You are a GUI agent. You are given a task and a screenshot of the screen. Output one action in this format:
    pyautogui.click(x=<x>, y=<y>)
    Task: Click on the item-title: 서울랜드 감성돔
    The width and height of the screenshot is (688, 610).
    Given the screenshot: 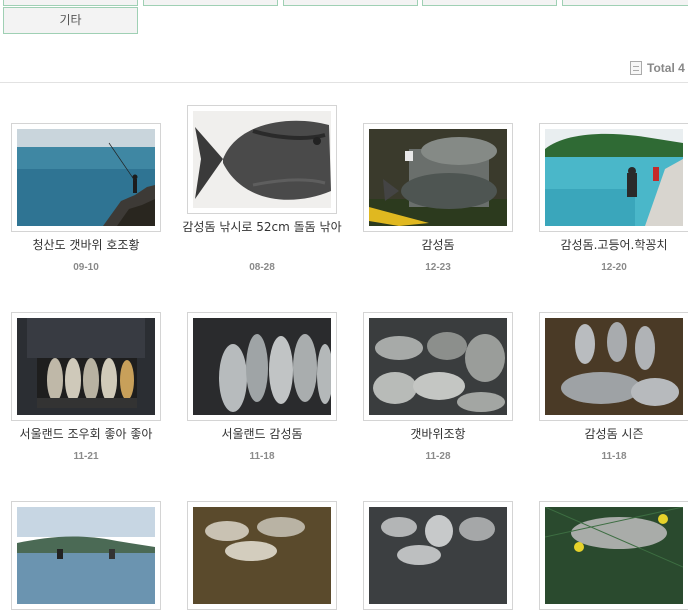 What is the action you would take?
    pyautogui.click(x=262, y=434)
    